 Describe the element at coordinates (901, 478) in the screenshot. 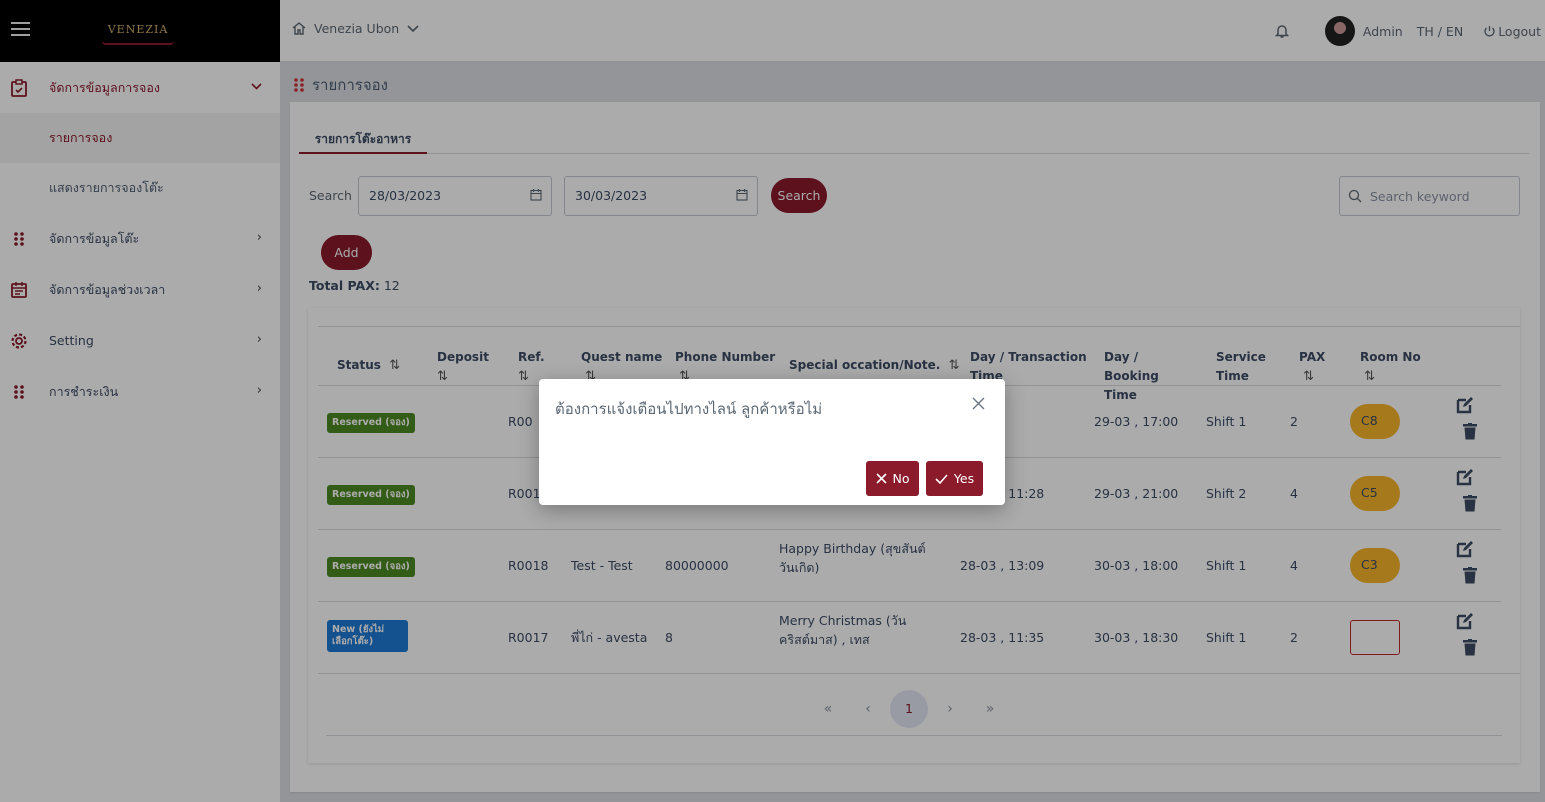

I see `no-label: No` at that location.